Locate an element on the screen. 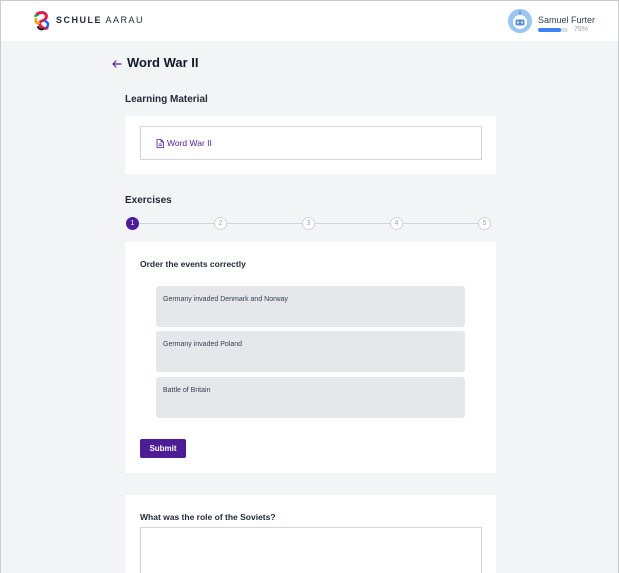 Image resolution: width=619 pixels, height=573 pixels. question-title: What was the role of the Soviets? is located at coordinates (208, 517).